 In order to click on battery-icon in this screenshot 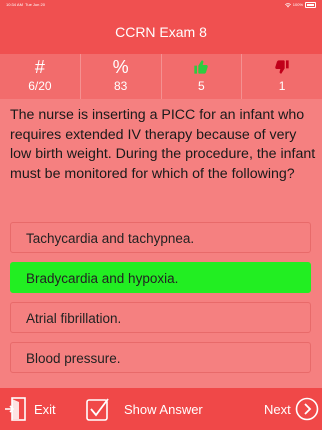, I will do `click(310, 5)`.